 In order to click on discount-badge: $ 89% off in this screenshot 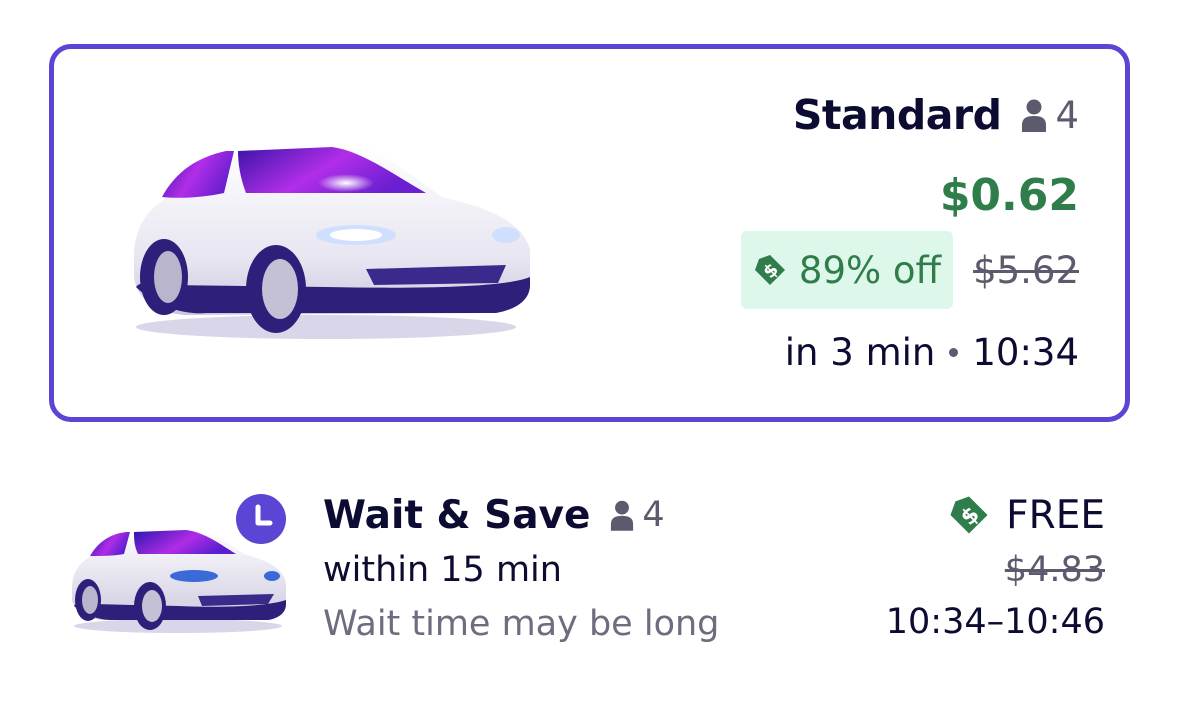, I will do `click(847, 270)`.